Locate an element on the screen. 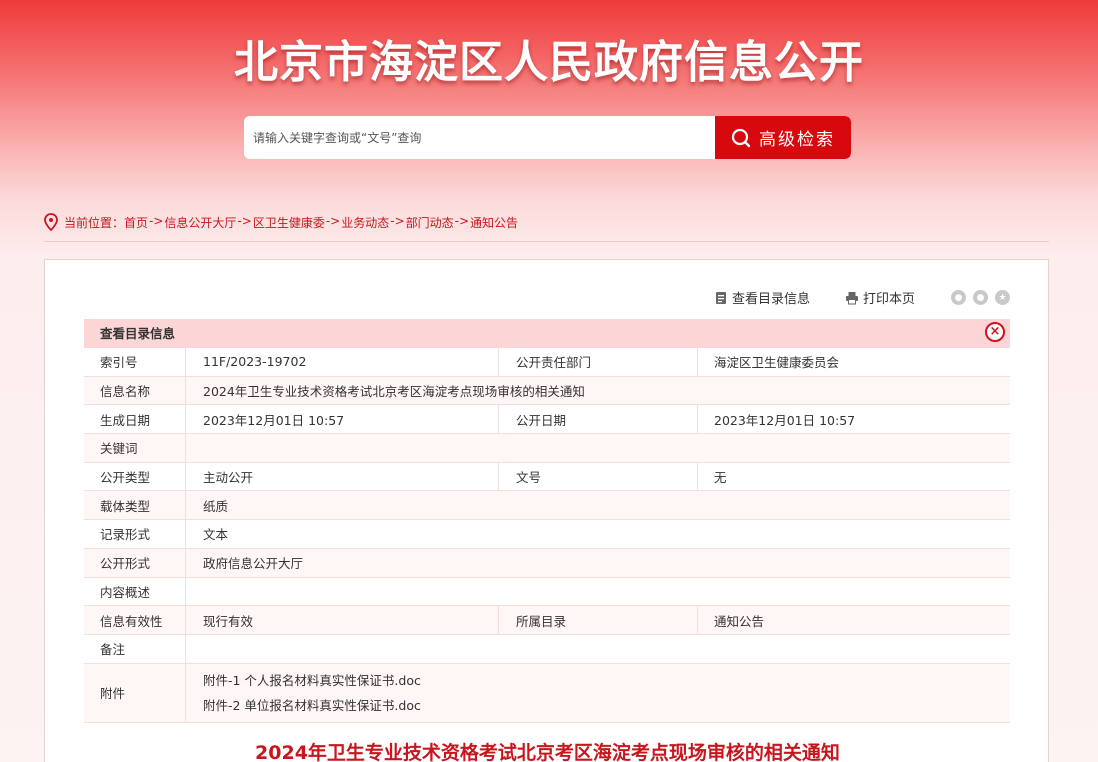 This screenshot has width=1098, height=762. carrier-value: 纸质 is located at coordinates (216, 506).